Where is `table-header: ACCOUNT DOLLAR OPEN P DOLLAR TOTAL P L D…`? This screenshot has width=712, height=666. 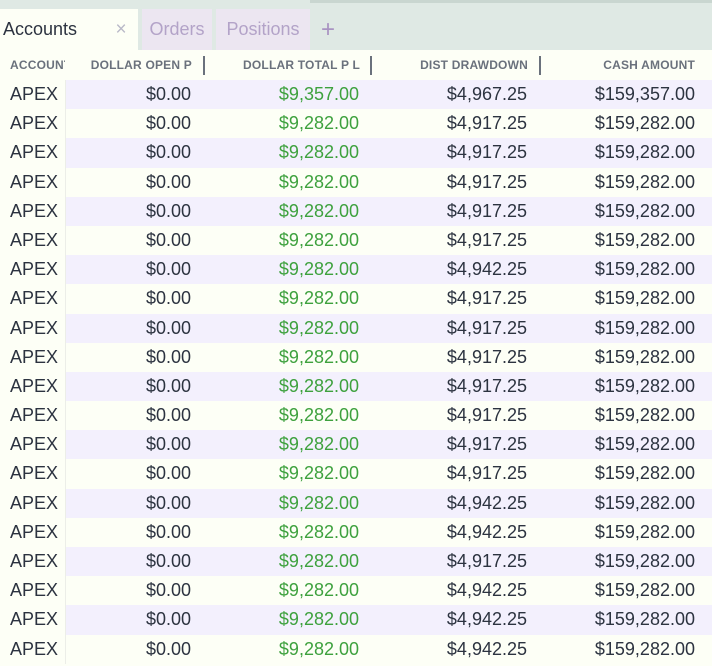 table-header: ACCOUNT DOLLAR OPEN P DOLLAR TOTAL P L D… is located at coordinates (356, 65).